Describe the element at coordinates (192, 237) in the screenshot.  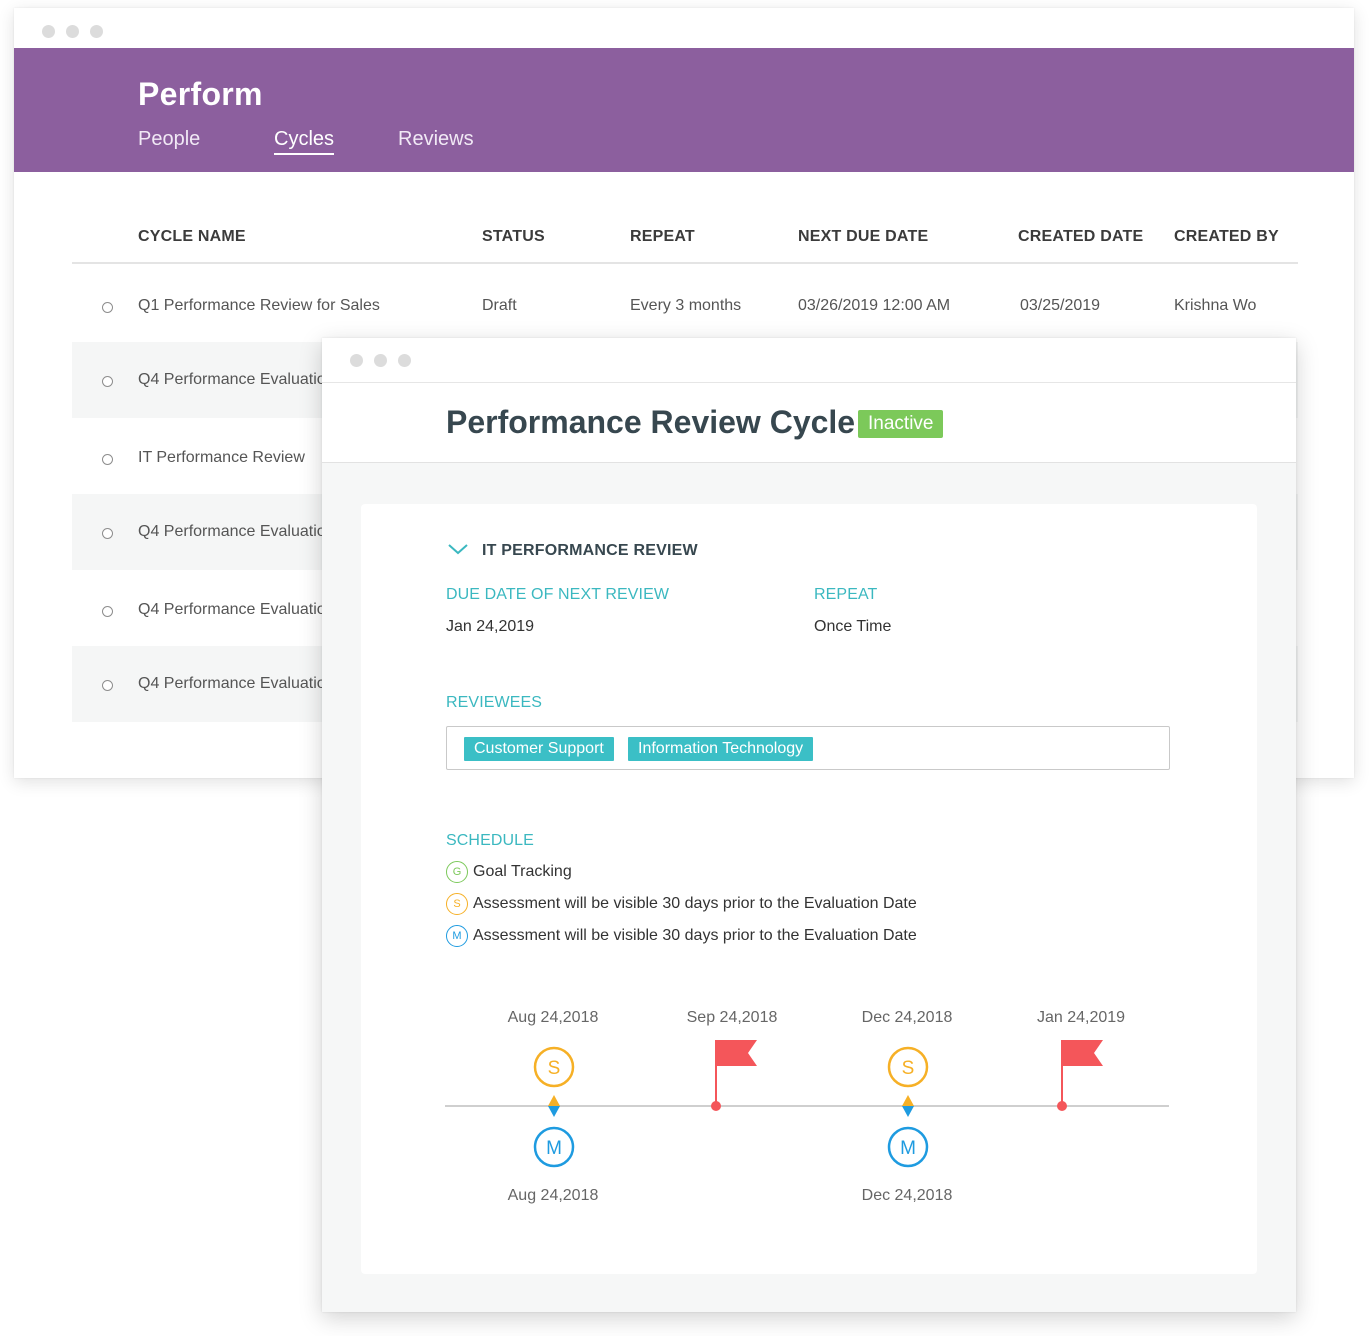
I see `column-header-cycle-name: CYCLE NAME` at that location.